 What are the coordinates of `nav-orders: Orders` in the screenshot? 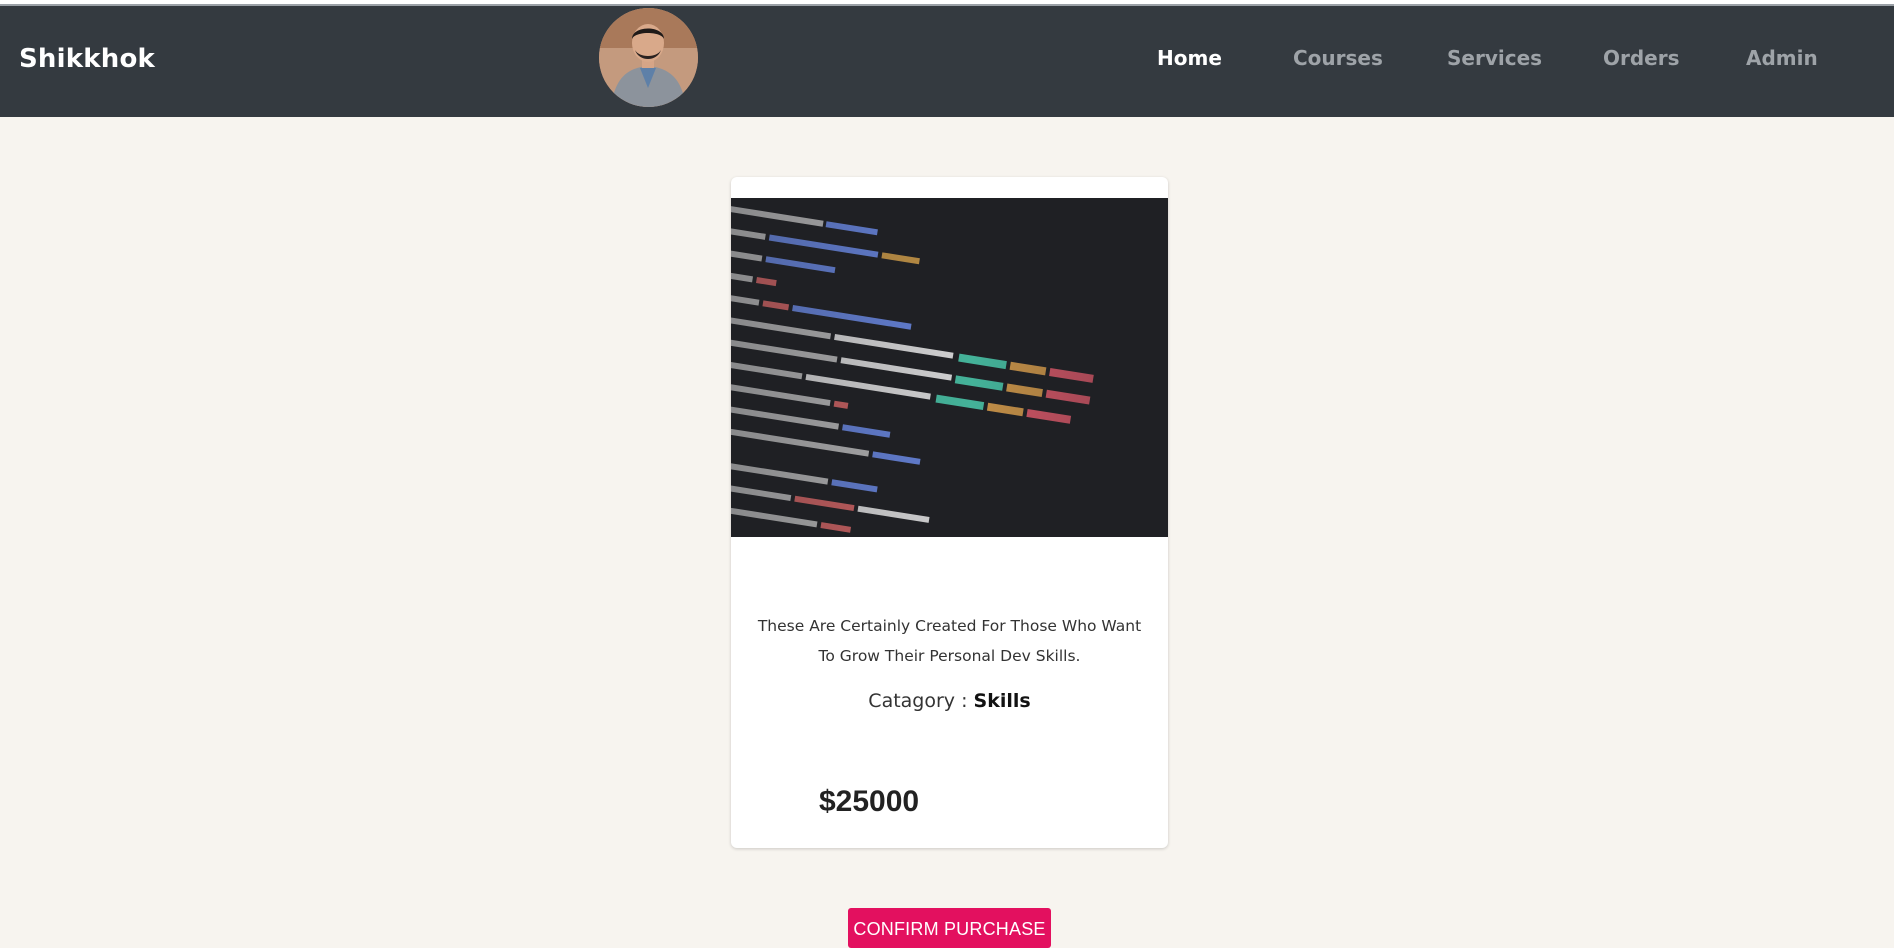 It's located at (1641, 58).